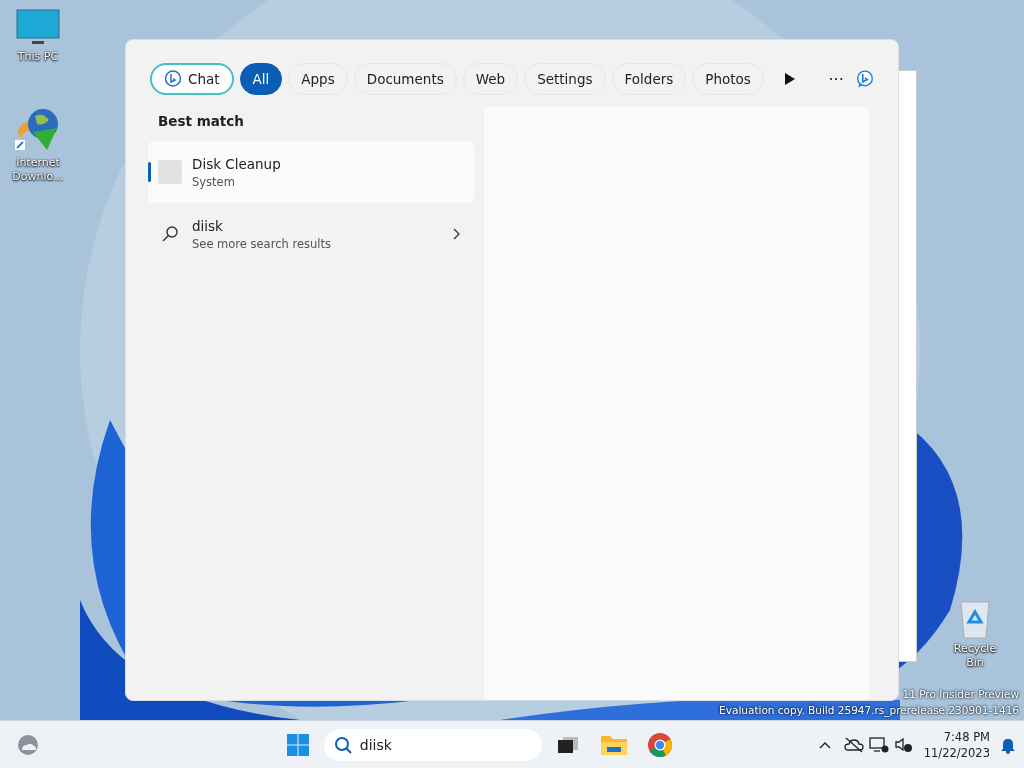 The height and width of the screenshot is (768, 1024). What do you see at coordinates (853, 744) in the screenshot?
I see `cloud-off-icon` at bounding box center [853, 744].